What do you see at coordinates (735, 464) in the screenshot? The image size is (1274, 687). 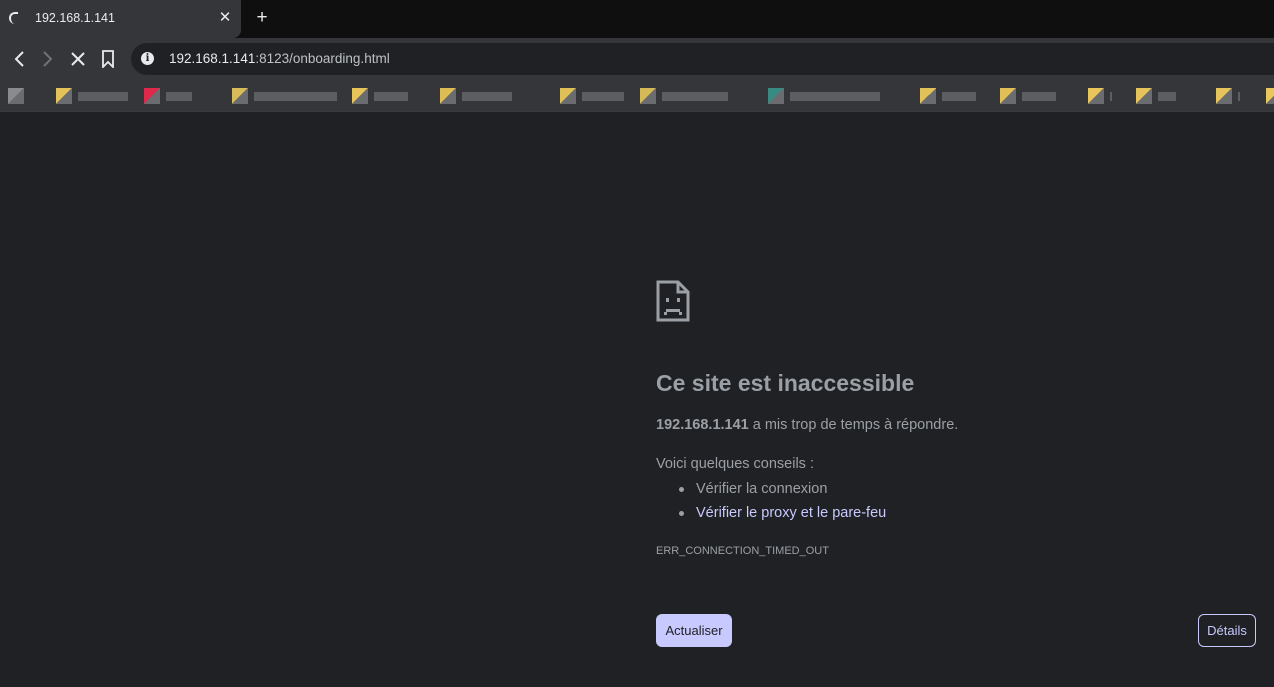 I see `tips-title: Voici quelques conseils :` at bounding box center [735, 464].